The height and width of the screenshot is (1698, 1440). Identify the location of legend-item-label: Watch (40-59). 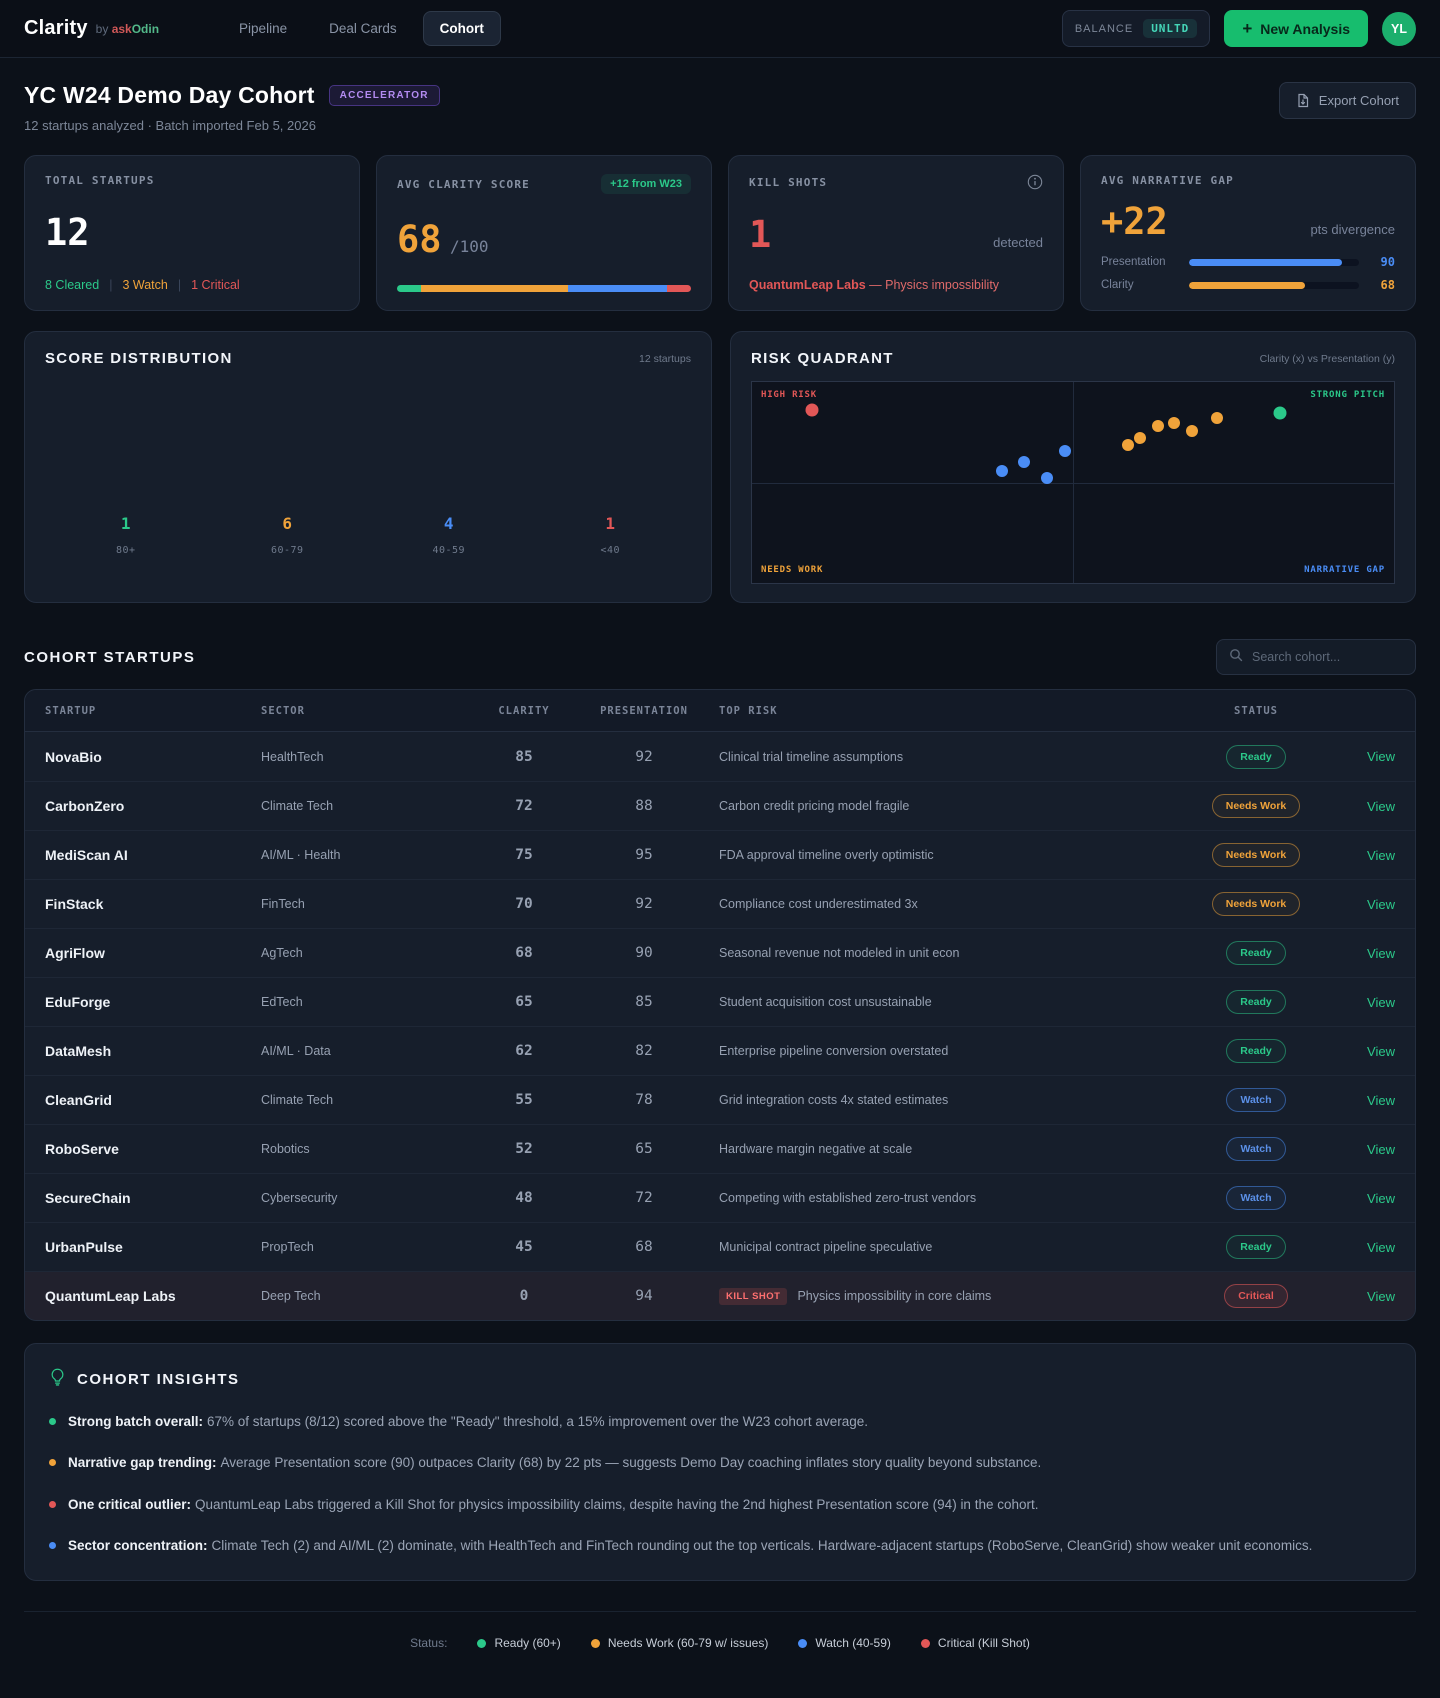
(853, 1643).